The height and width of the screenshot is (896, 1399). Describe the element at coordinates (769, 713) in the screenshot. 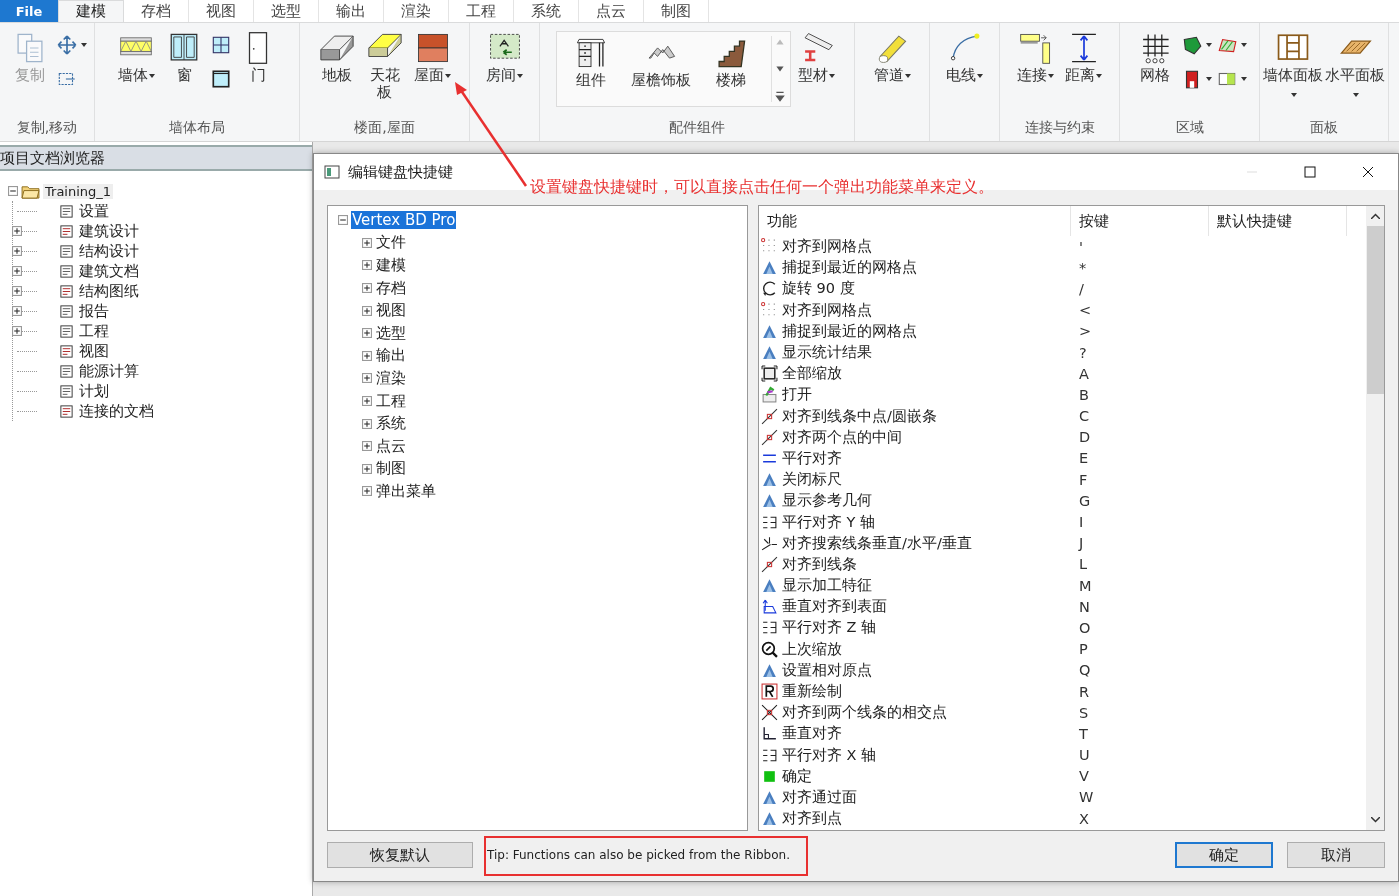

I see `intersection-icon` at that location.